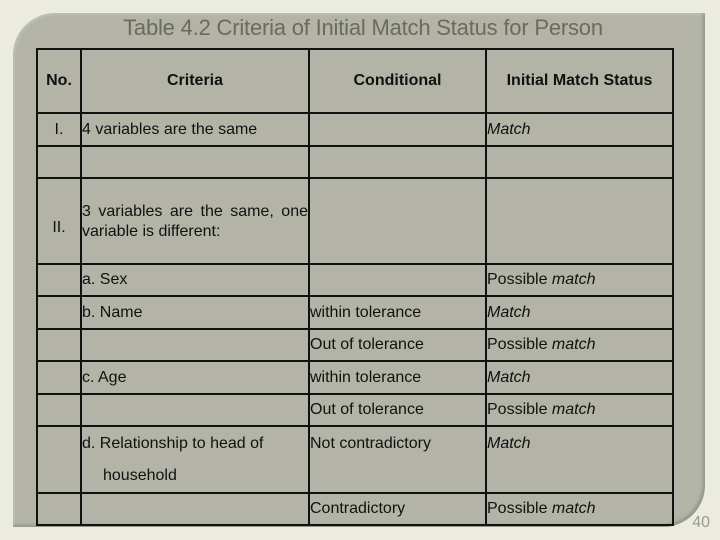  I want to click on header-conditional: Conditional, so click(397, 81).